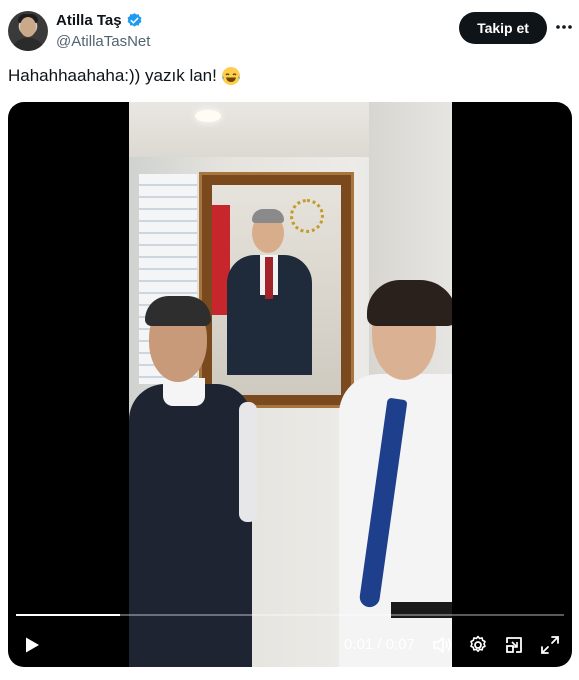  I want to click on verified-badge-icon, so click(134, 20).